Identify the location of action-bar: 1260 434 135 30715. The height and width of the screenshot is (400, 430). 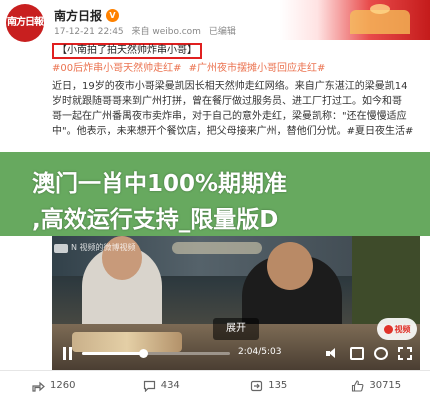
(215, 385).